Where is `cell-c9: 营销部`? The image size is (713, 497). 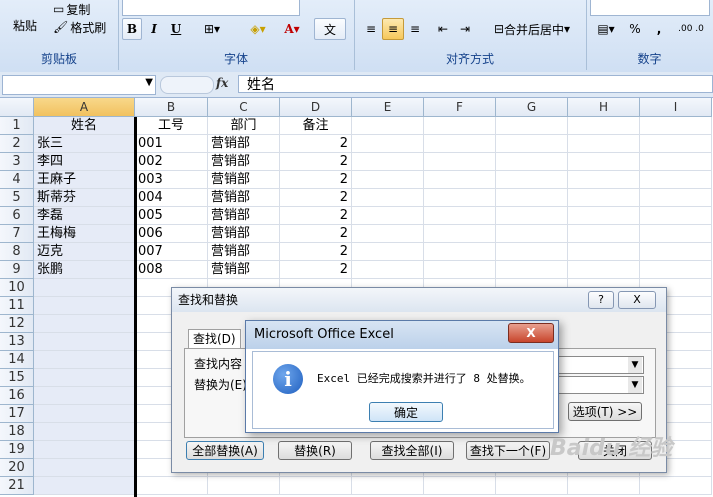
cell-c9: 营销部 is located at coordinates (244, 270).